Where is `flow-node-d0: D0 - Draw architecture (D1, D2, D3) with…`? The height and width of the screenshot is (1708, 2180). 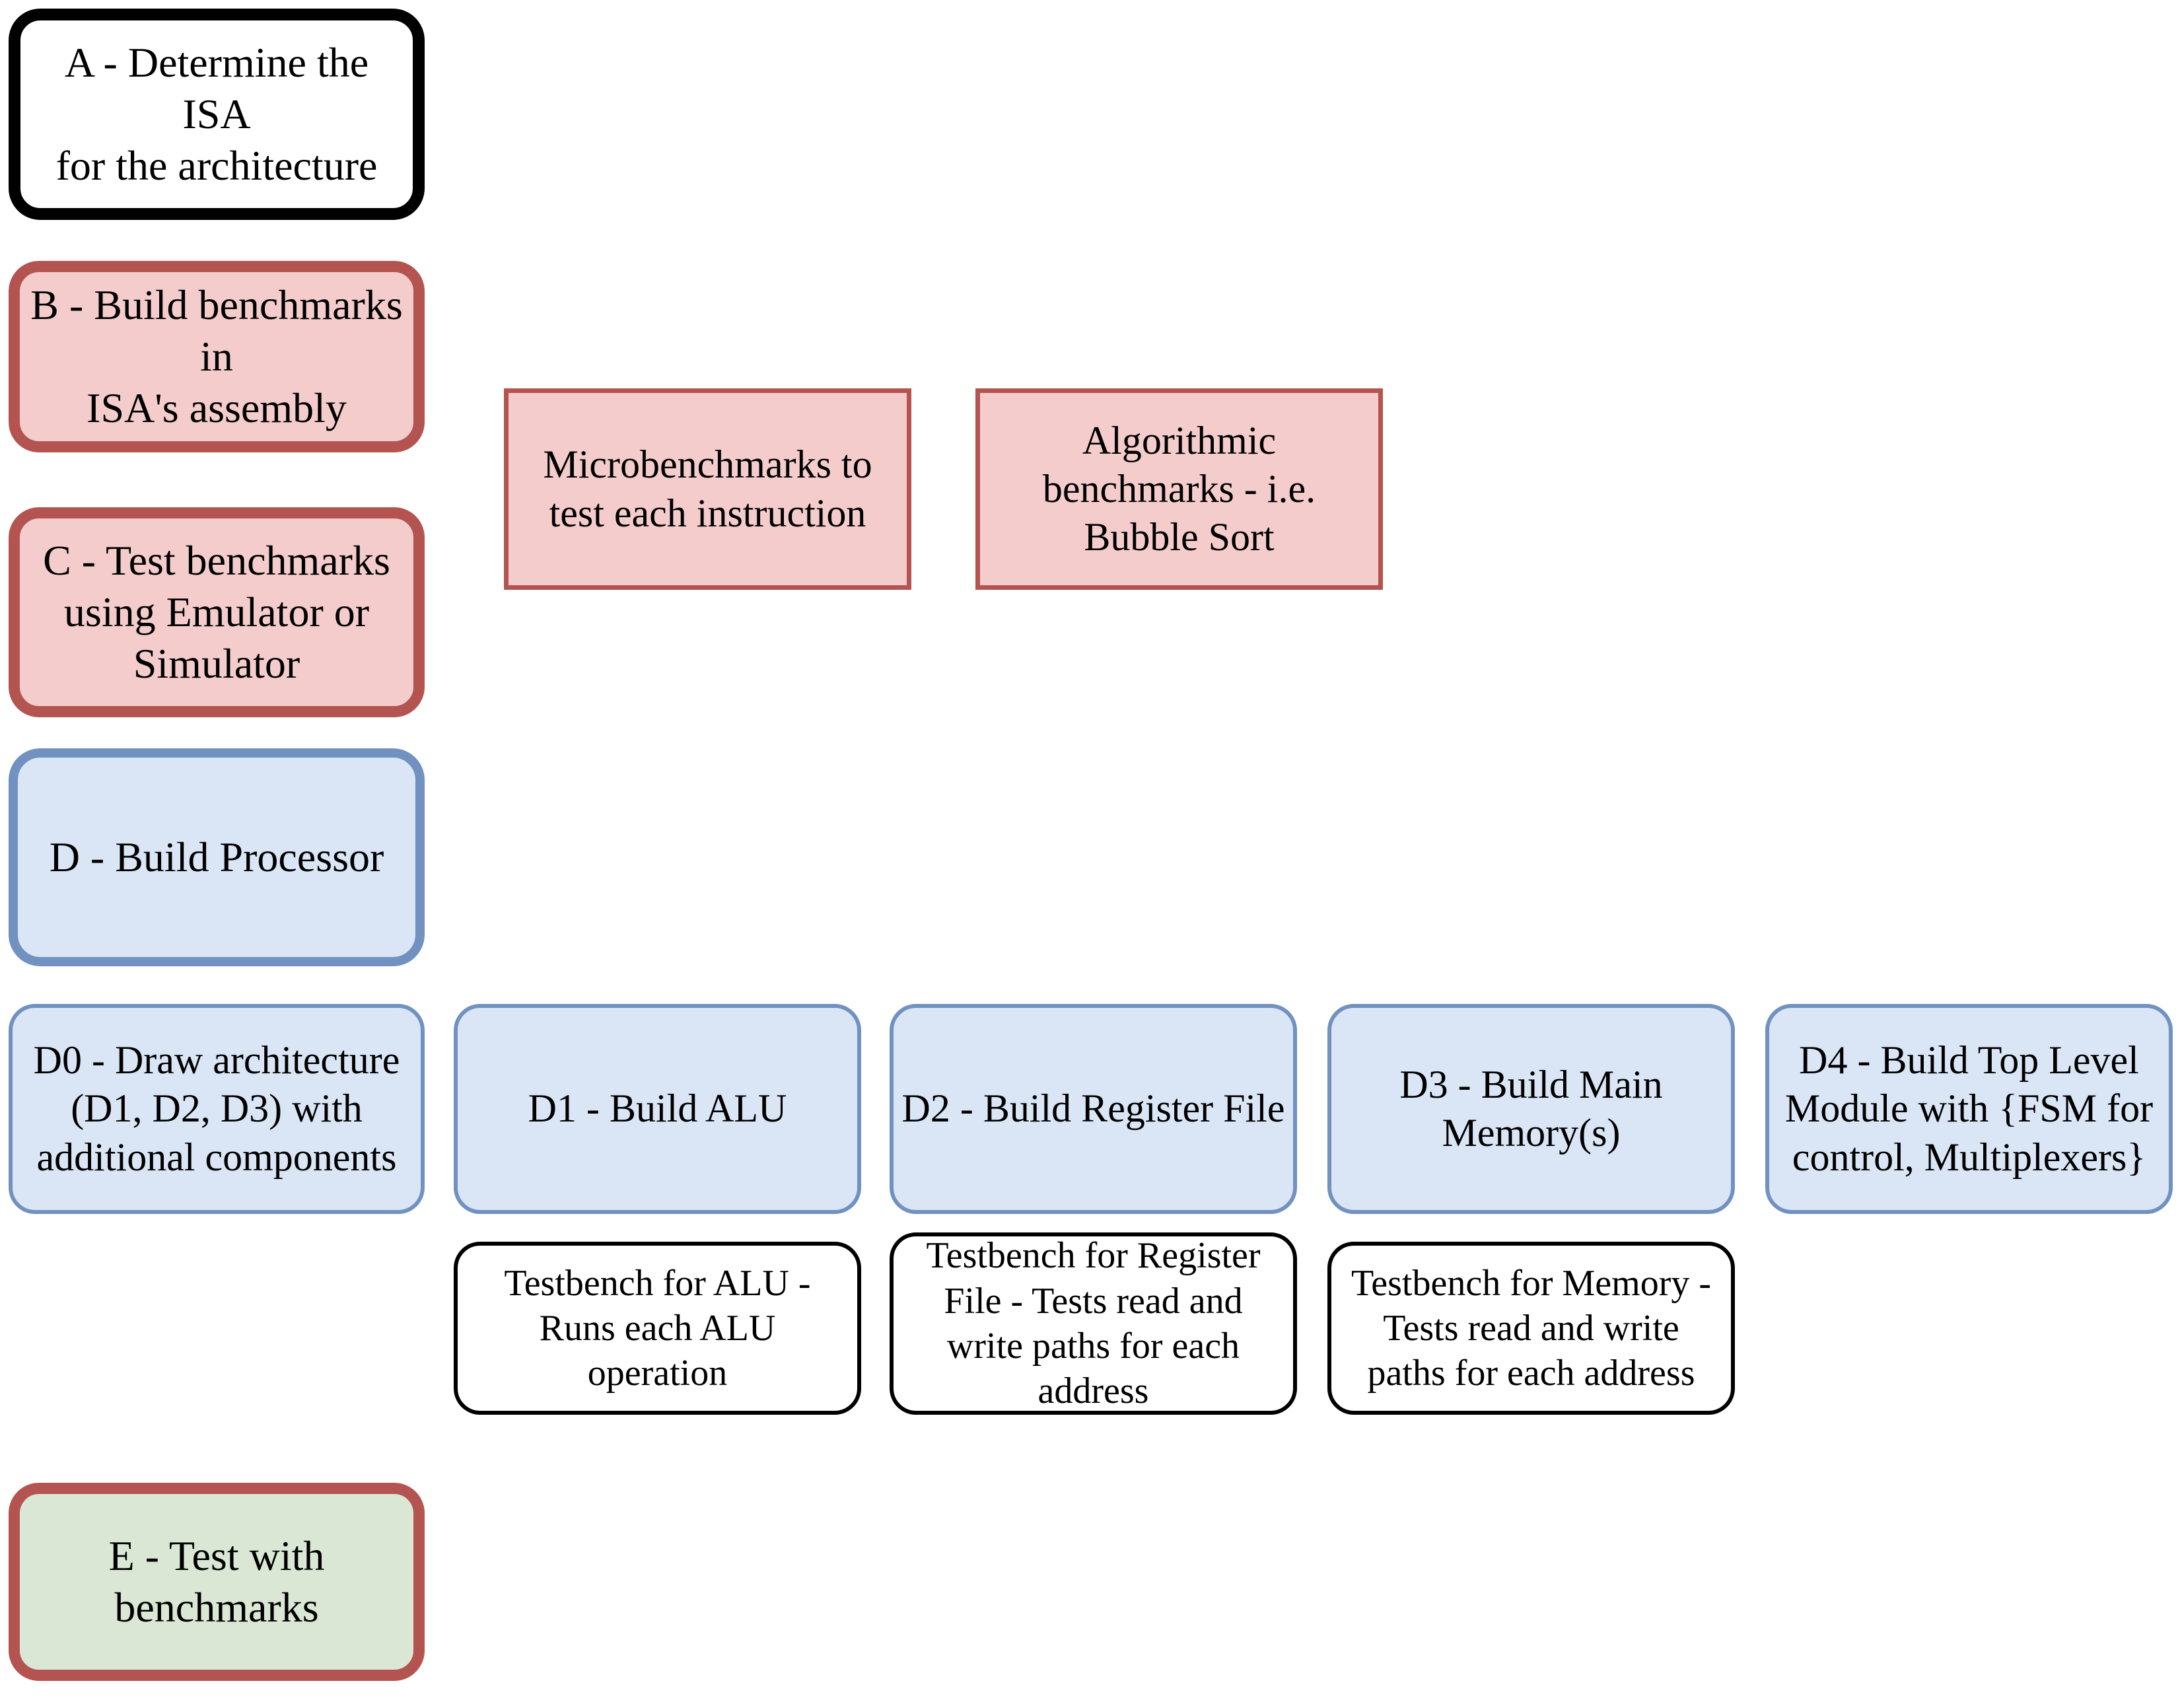
flow-node-d0: D0 - Draw architecture (D1, D2, D3) with… is located at coordinates (217, 1109).